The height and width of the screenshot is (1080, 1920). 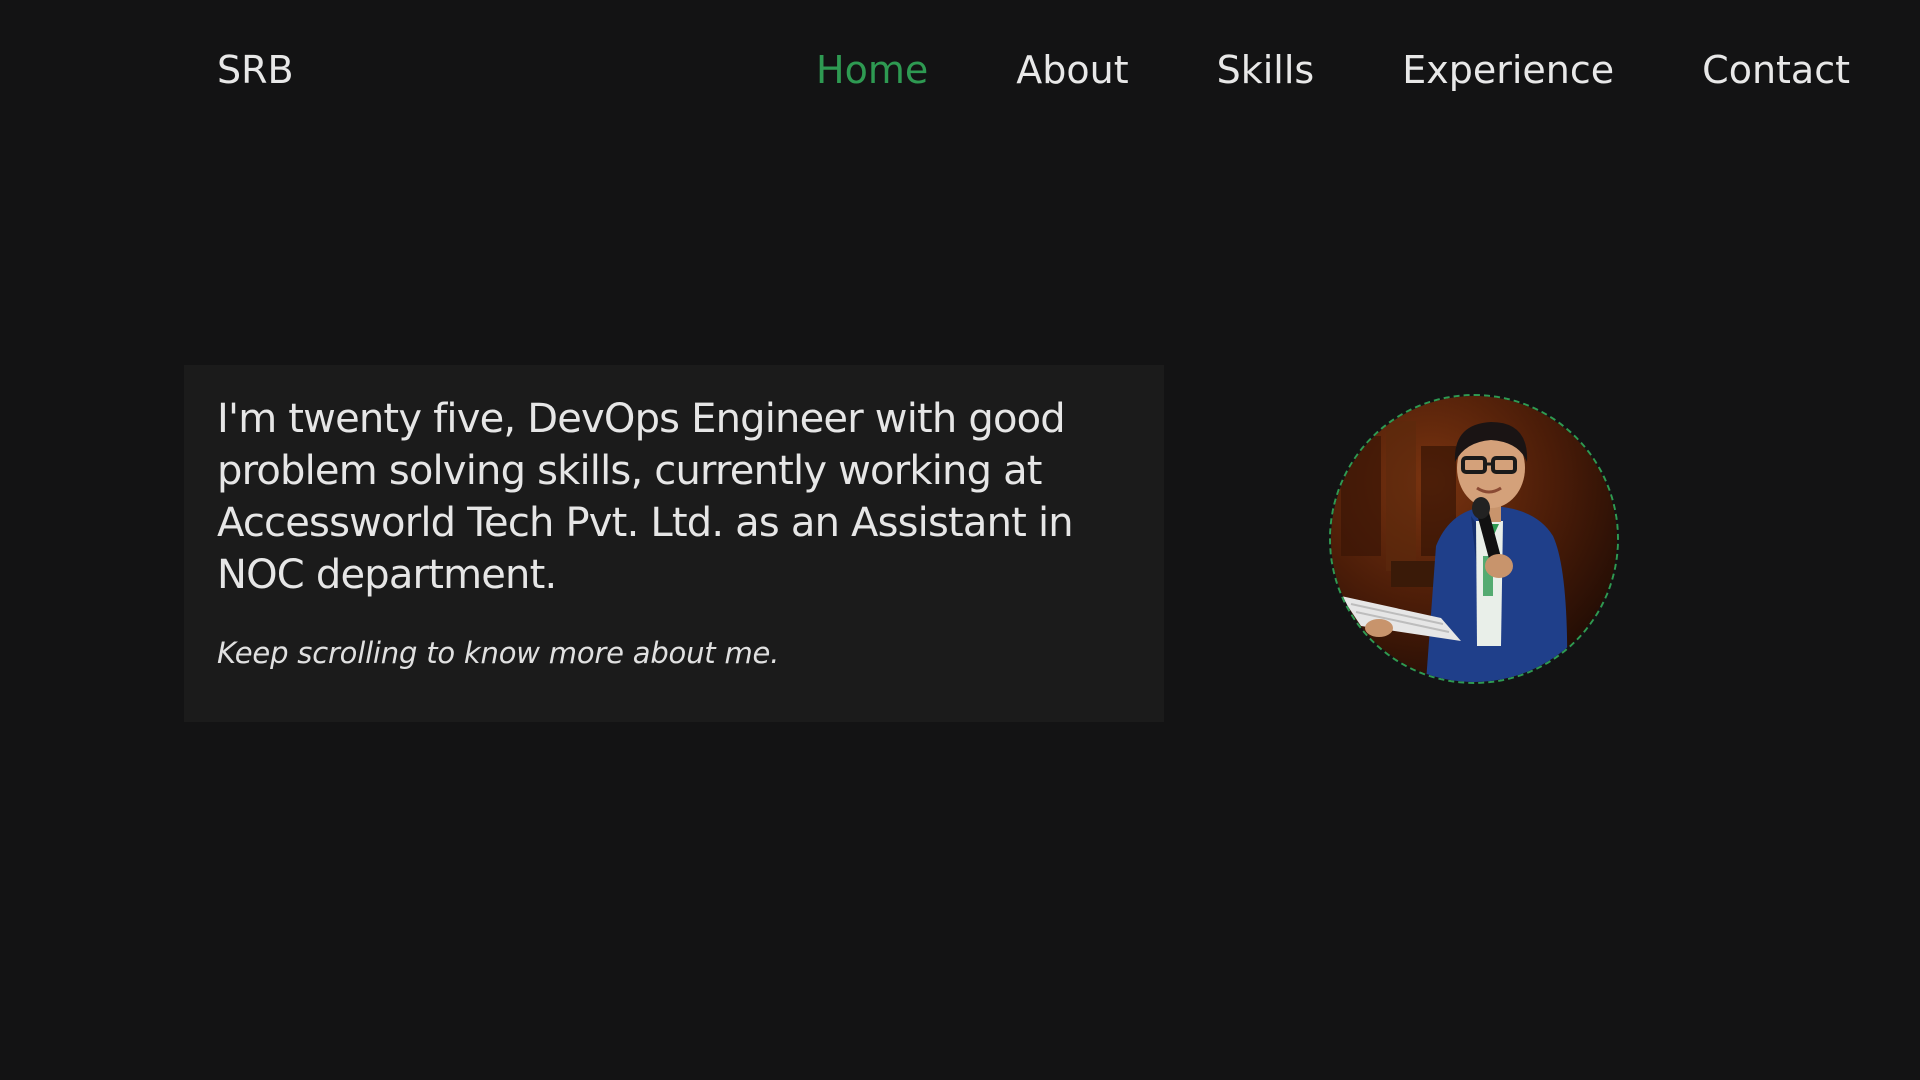 I want to click on scroll-hint: Keep scrolling to know more about me., so click(x=498, y=653).